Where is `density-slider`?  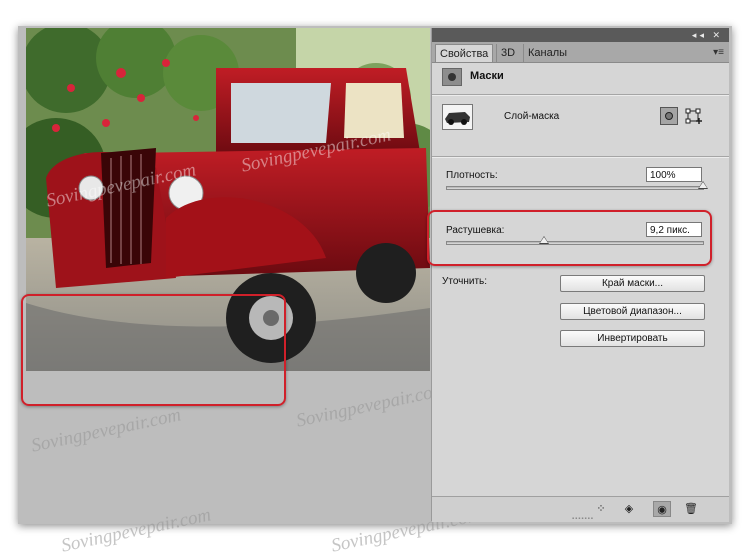
density-slider is located at coordinates (577, 185).